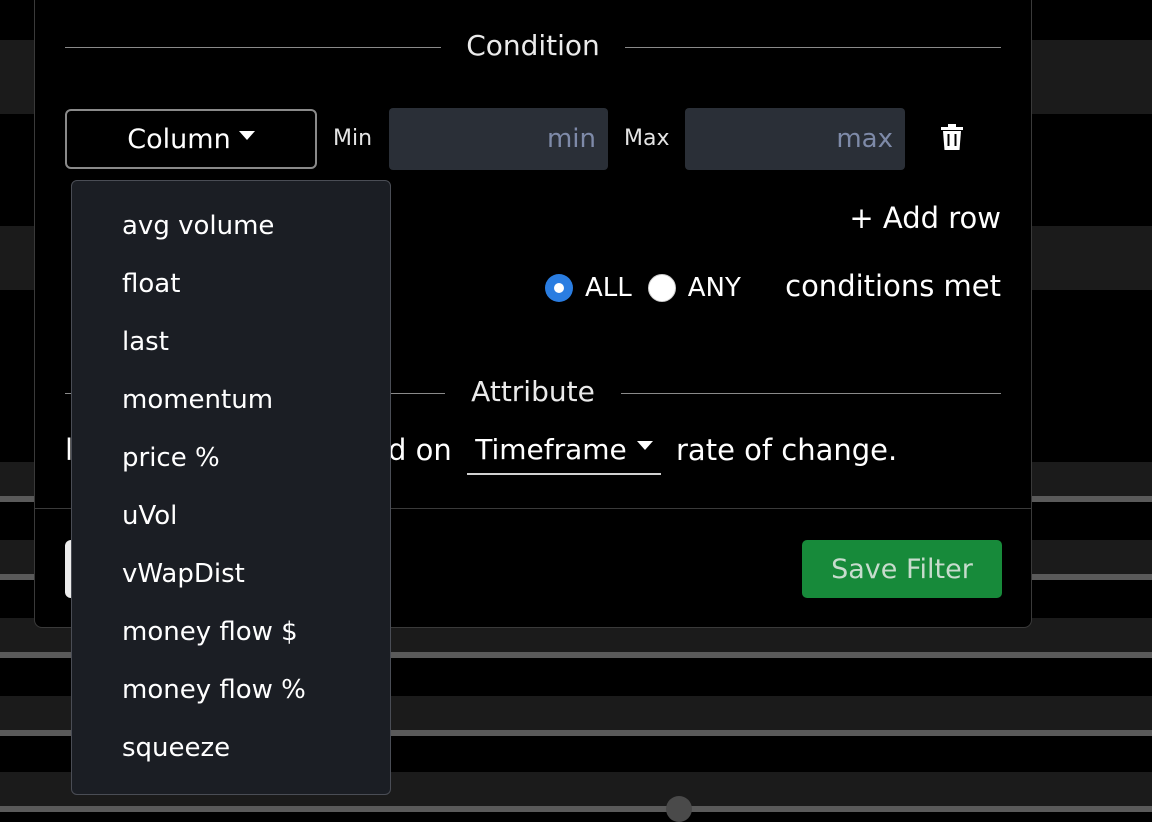 The width and height of the screenshot is (1152, 822). I want to click on save-filter-button: Save Filter, so click(902, 569).